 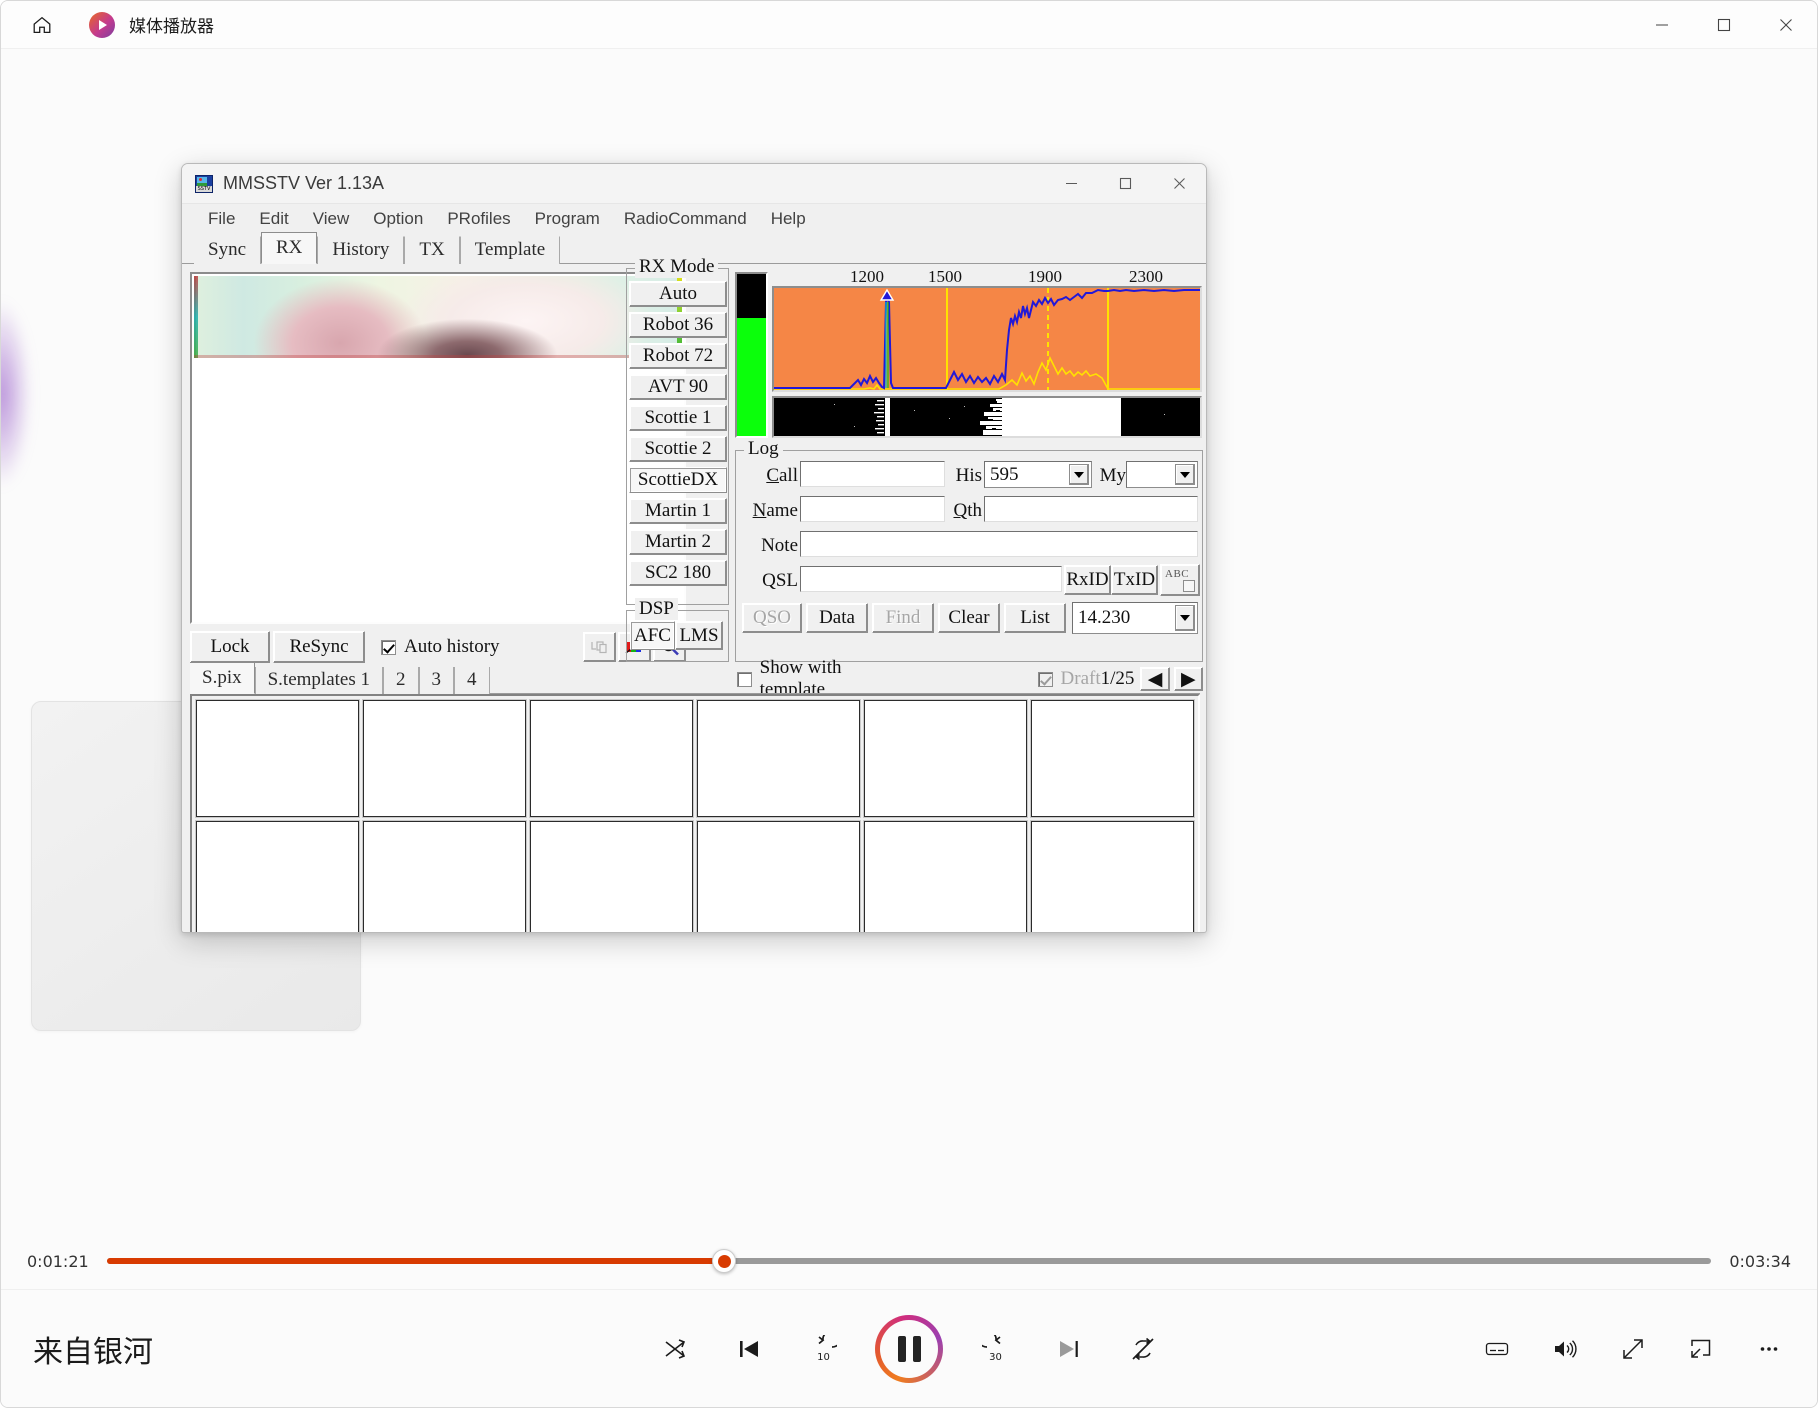 I want to click on menu-help: Help, so click(x=788, y=219).